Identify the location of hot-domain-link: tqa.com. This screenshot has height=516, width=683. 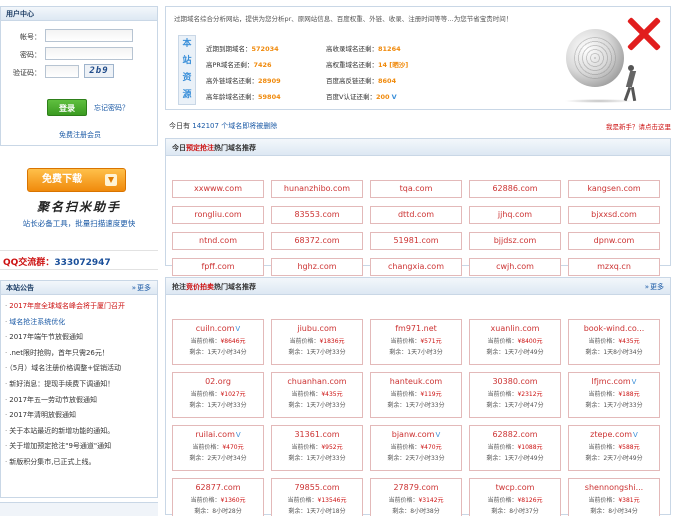
(416, 189).